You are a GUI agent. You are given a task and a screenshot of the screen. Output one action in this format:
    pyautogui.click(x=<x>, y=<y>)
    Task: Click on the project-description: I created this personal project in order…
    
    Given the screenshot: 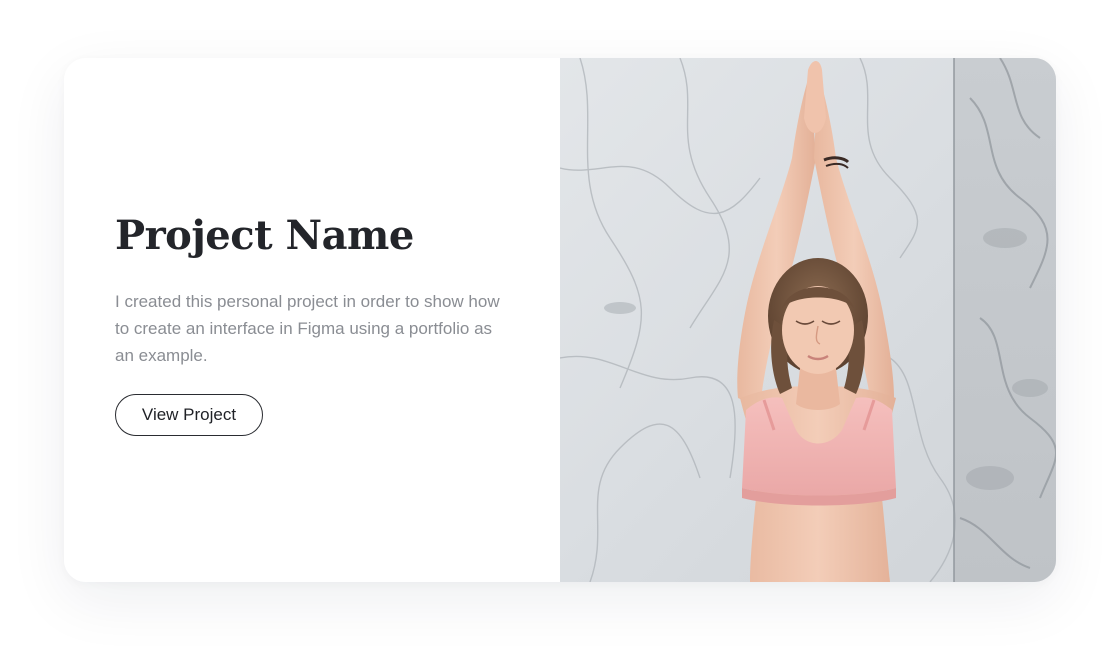 What is the action you would take?
    pyautogui.click(x=307, y=328)
    